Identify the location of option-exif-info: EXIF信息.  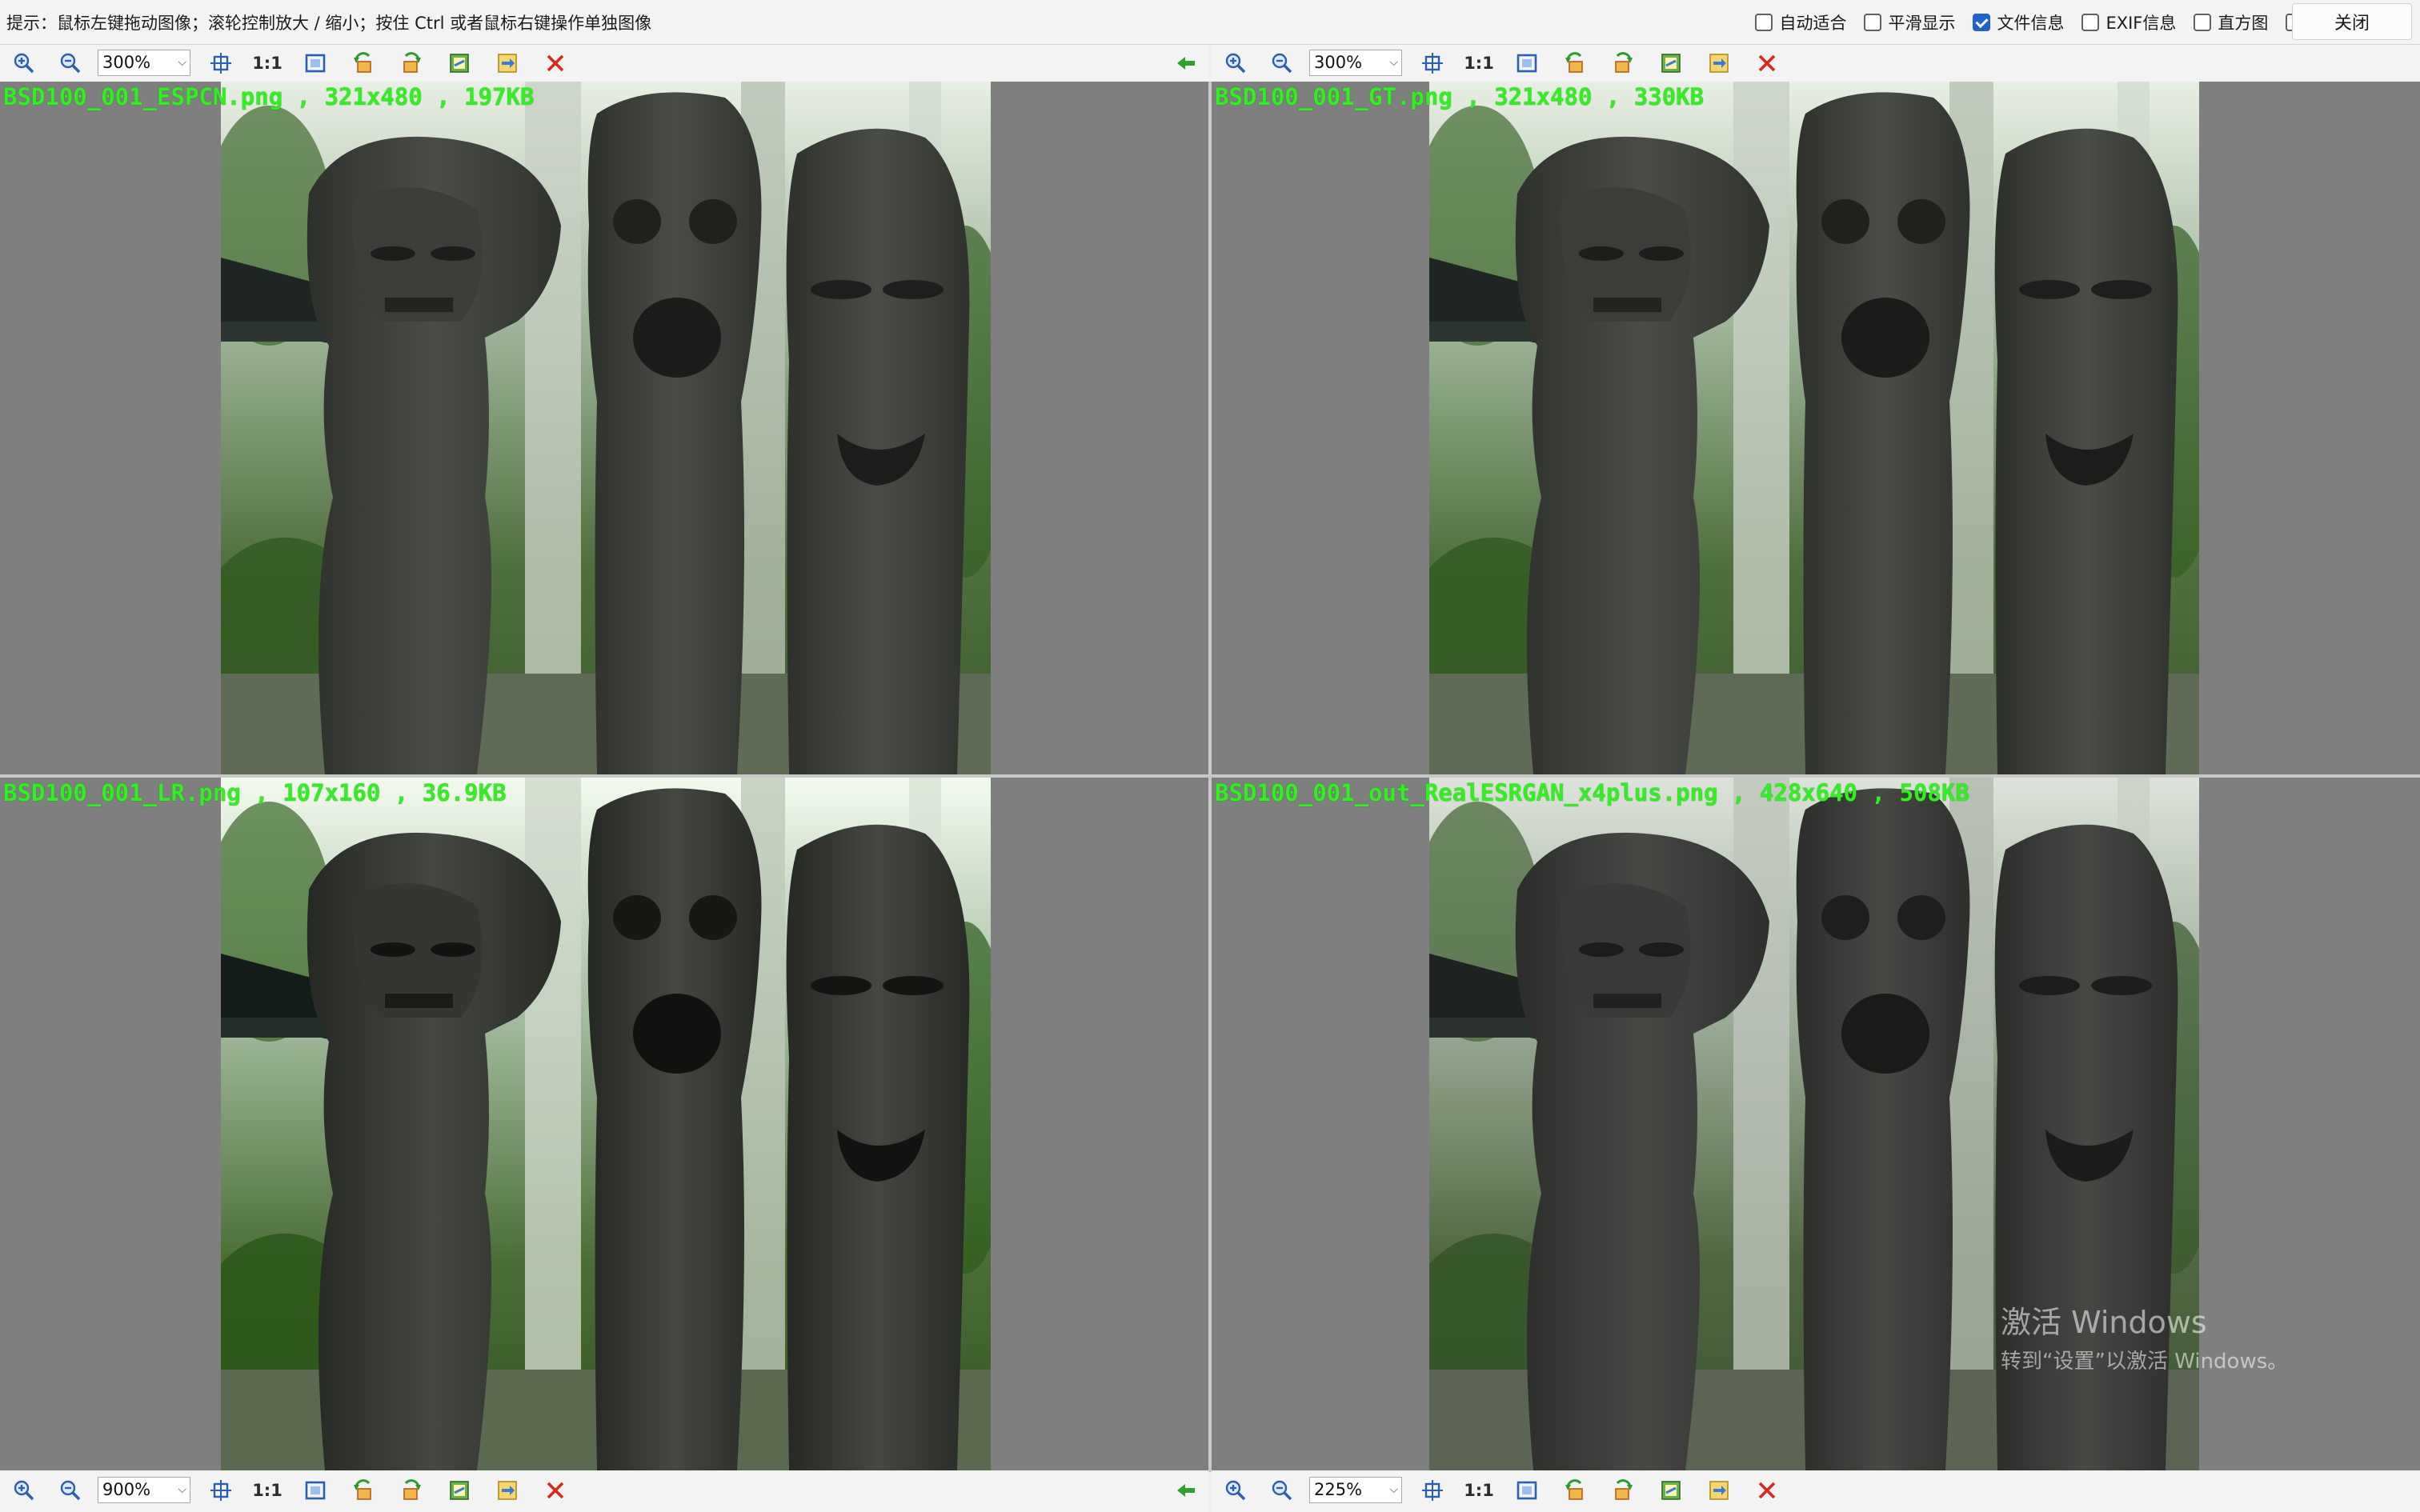
(2128, 22).